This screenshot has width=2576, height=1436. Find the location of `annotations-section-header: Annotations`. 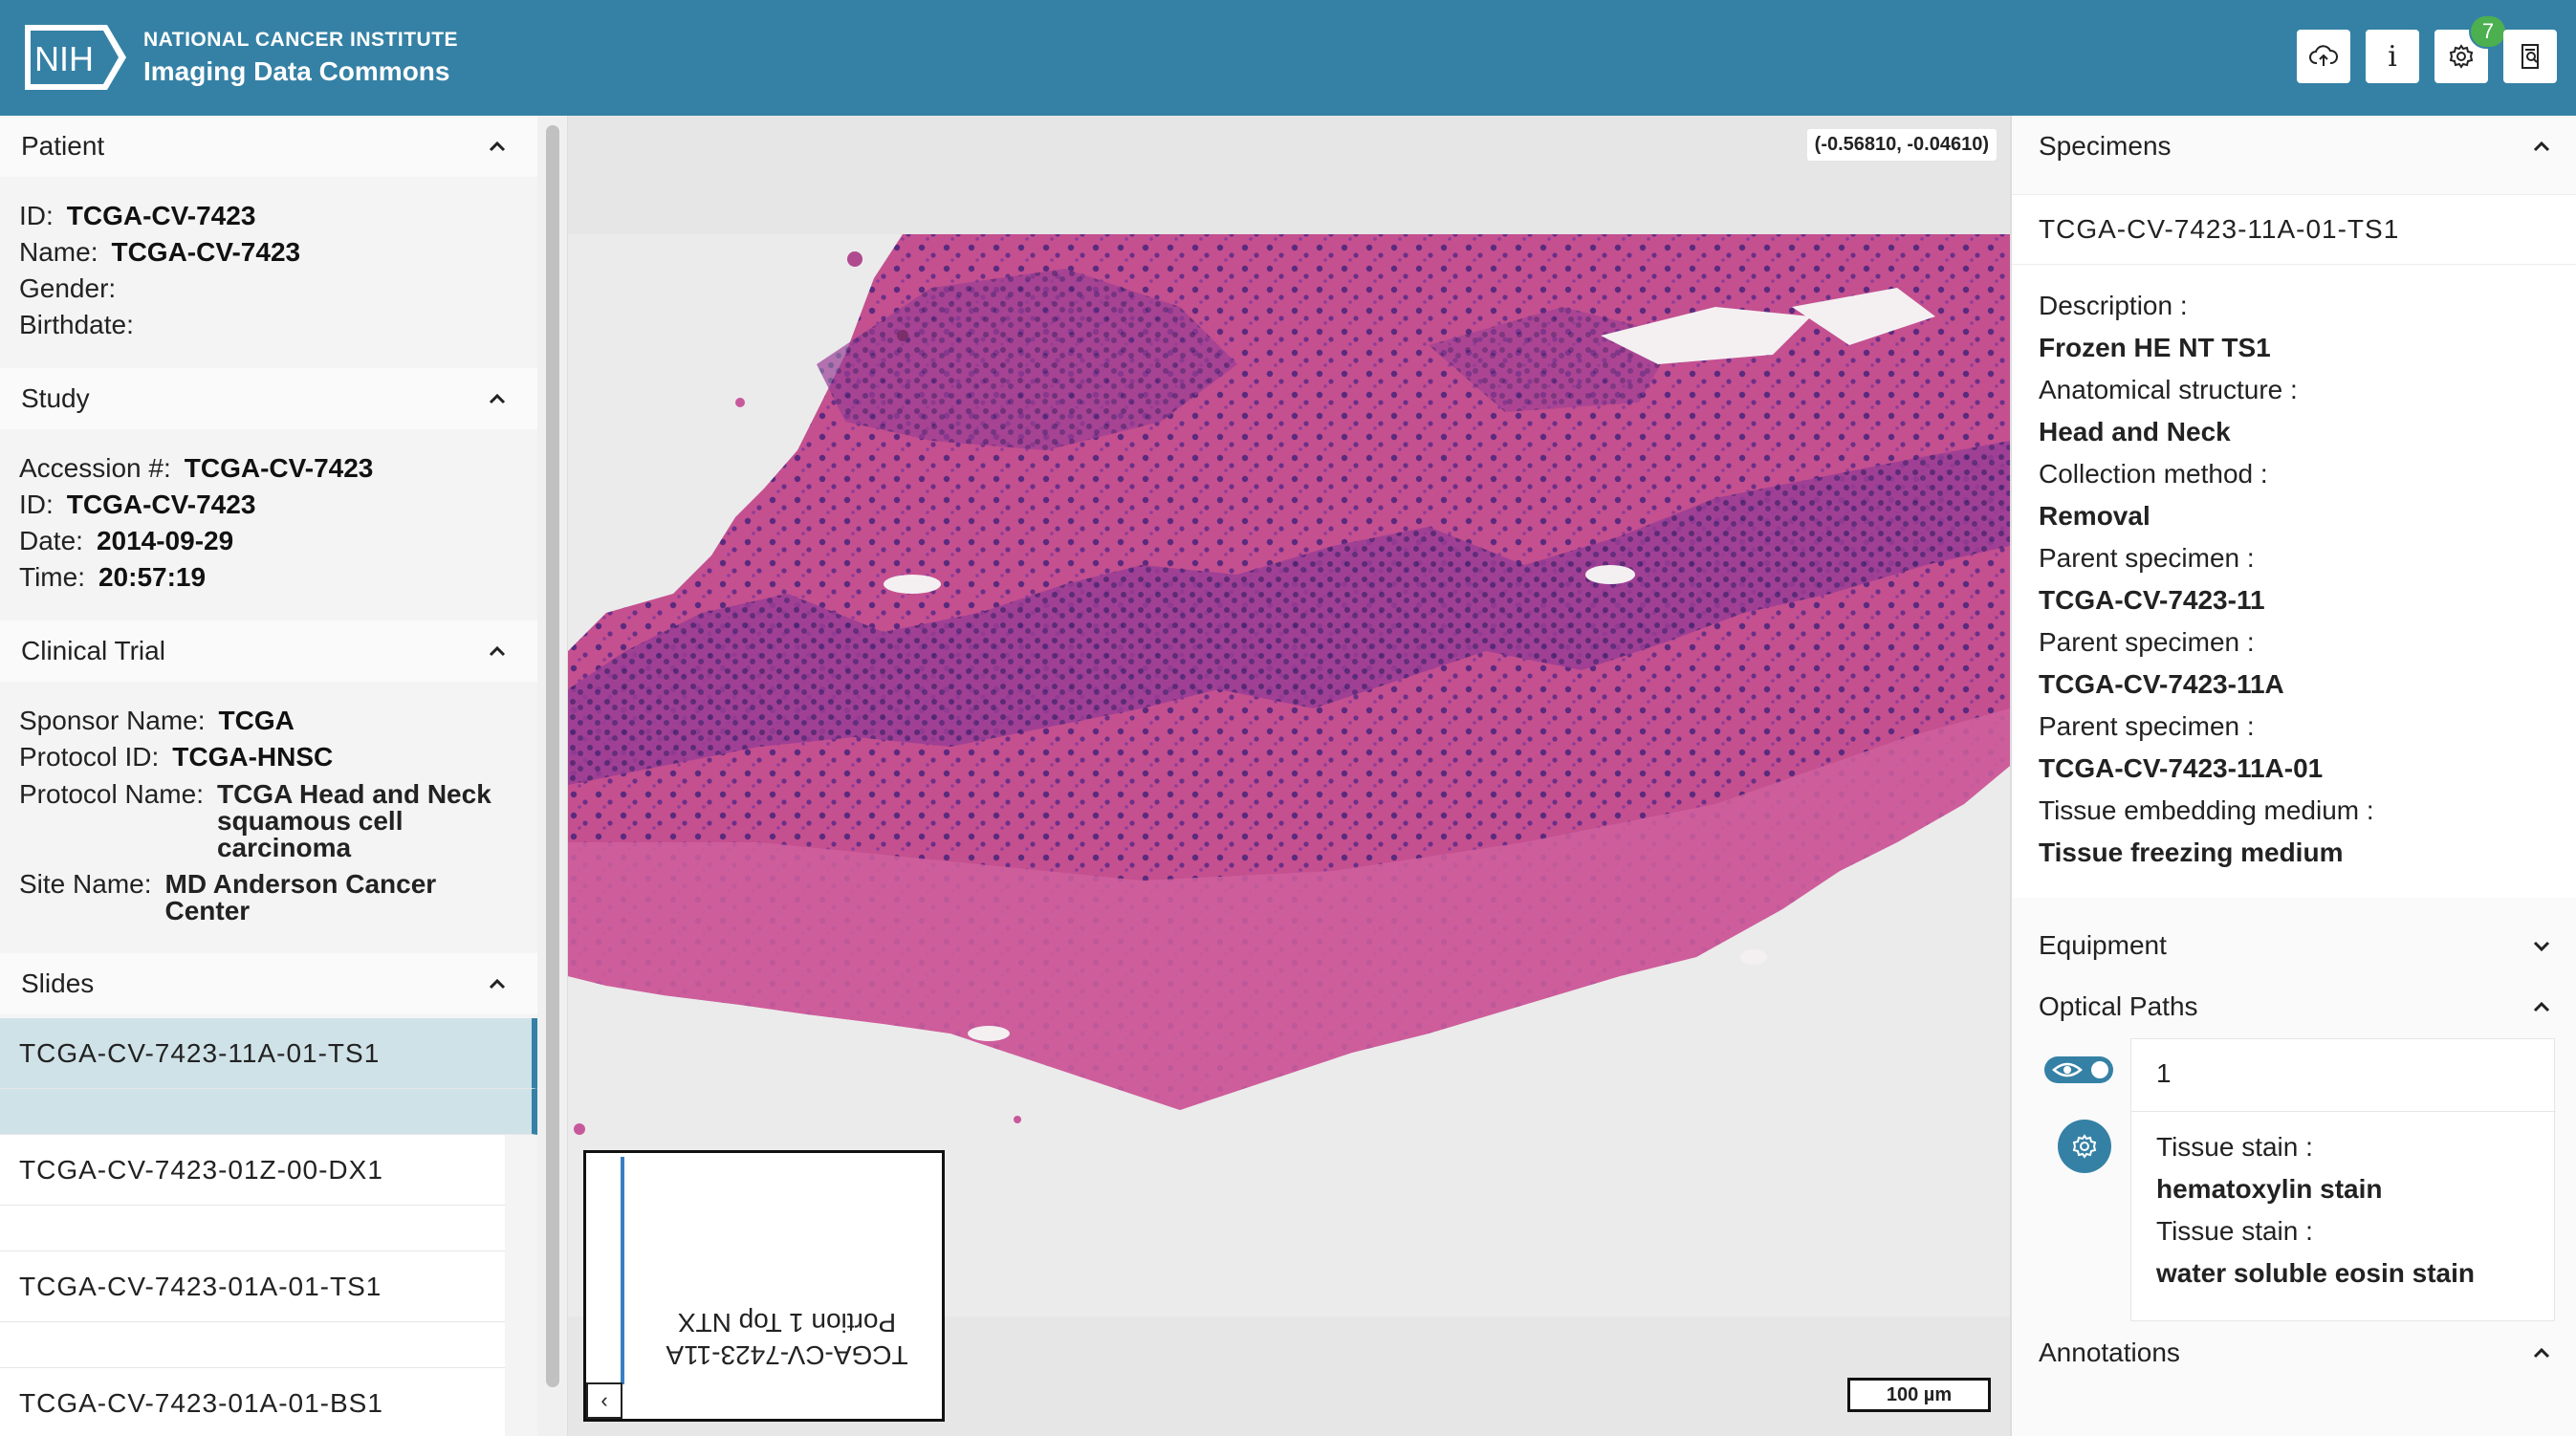

annotations-section-header: Annotations is located at coordinates (2294, 1352).